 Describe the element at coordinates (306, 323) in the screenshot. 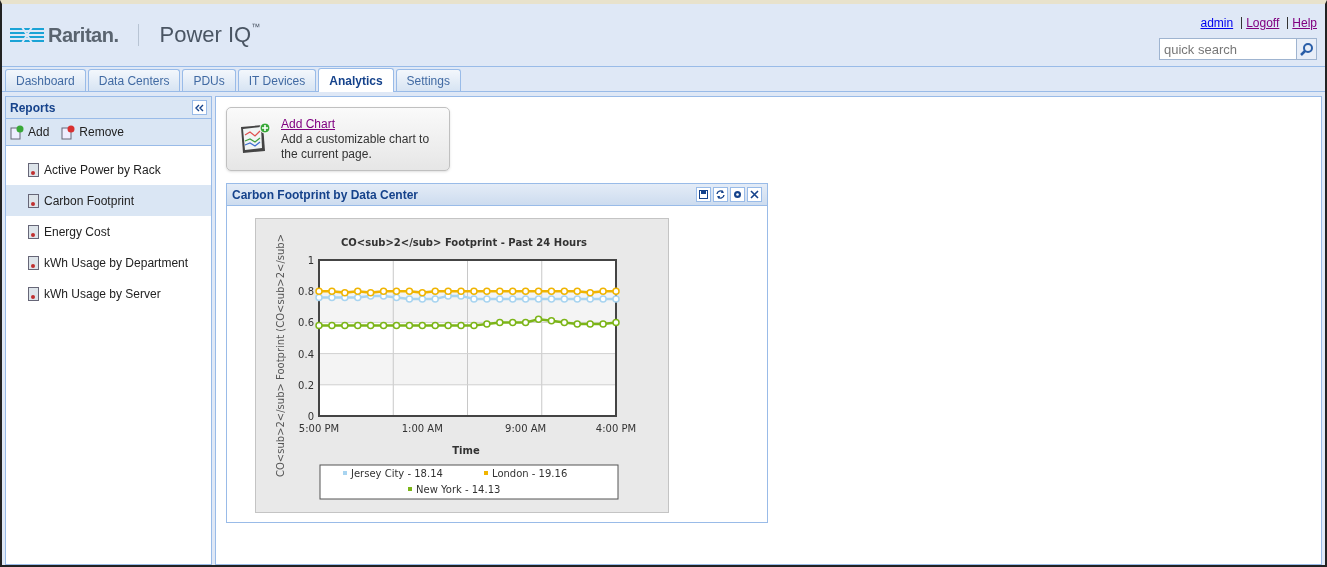

I see `axis-tick-label: 0.6` at that location.